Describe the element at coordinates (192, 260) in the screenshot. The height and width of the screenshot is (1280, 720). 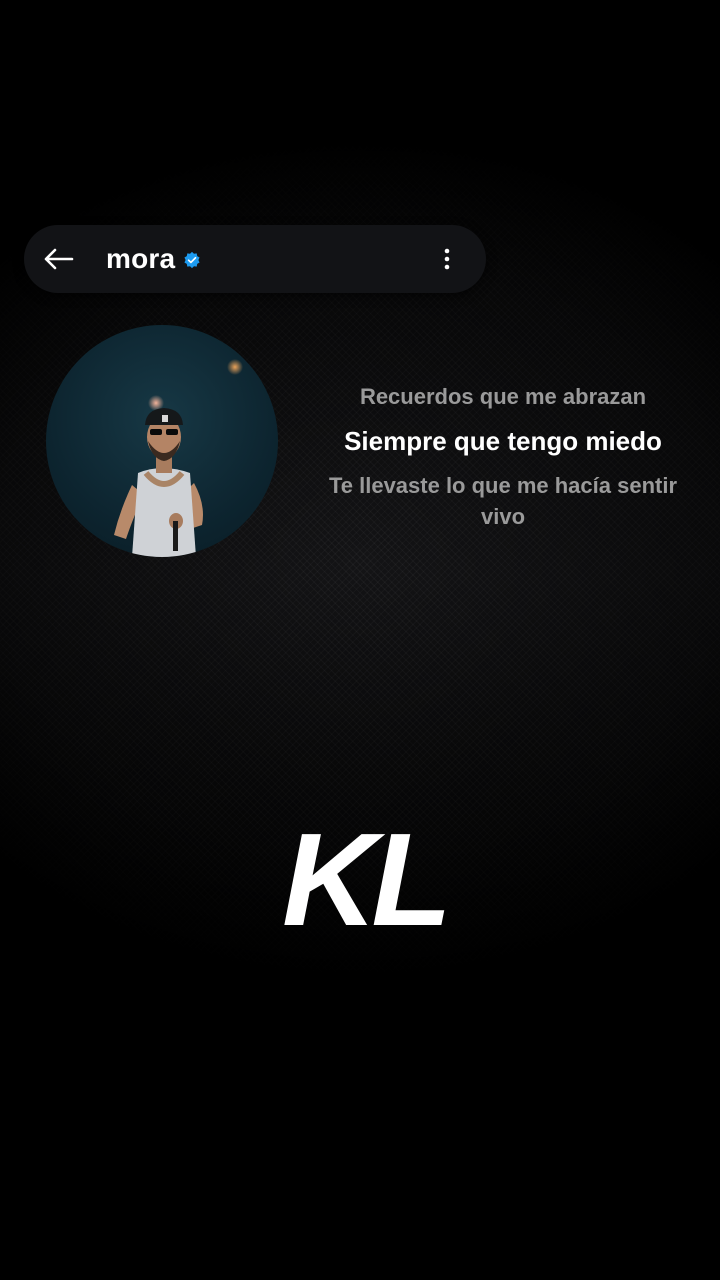
I see `verified-badge-icon` at that location.